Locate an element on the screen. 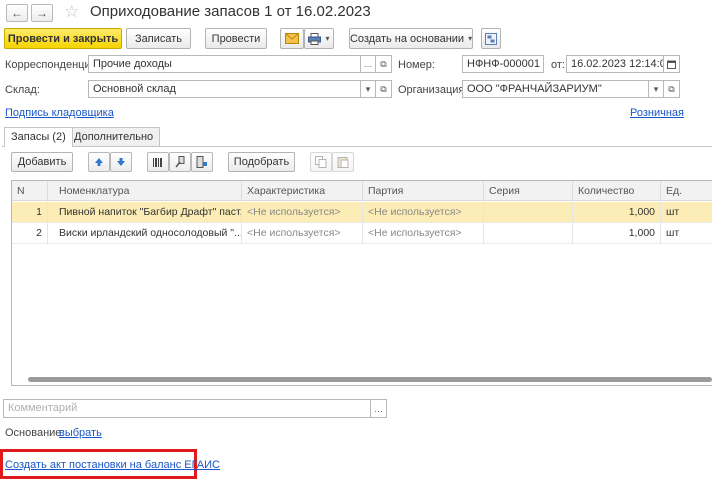 Image resolution: width=712 pixels, height=482 pixels. storekeeper-signature-link: Подпись кладовщика is located at coordinates (59, 113).